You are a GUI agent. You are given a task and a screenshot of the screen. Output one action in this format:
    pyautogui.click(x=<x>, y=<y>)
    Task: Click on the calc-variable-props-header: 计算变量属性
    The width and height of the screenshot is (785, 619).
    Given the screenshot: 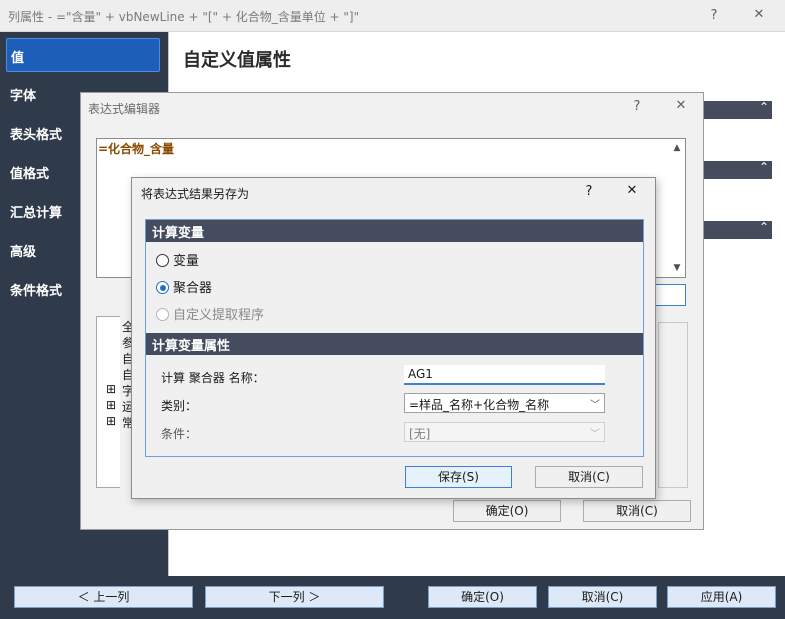 What is the action you would take?
    pyautogui.click(x=394, y=344)
    